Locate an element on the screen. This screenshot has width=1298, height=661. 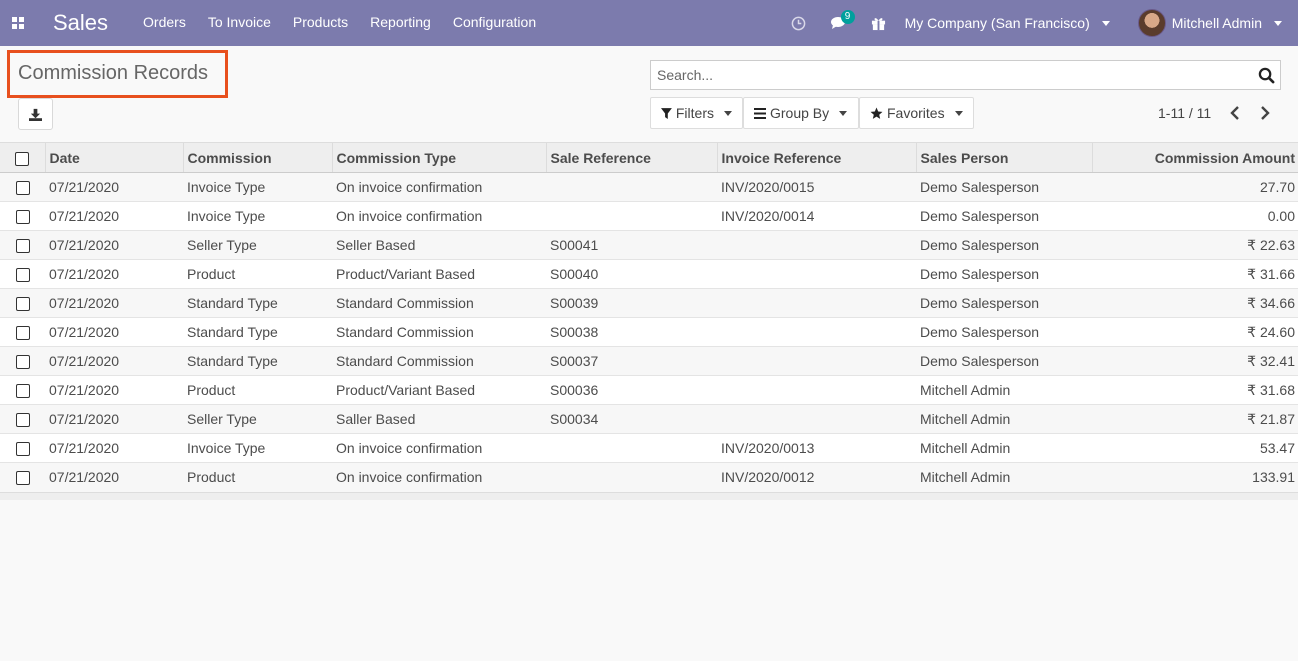
cell-commission-amount: ₹ 32.41 is located at coordinates (1195, 361).